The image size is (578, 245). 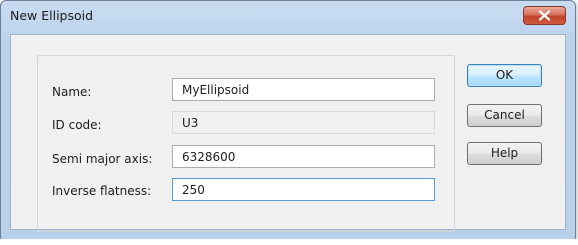 What do you see at coordinates (77, 125) in the screenshot?
I see `id-code-label: ID code:` at bounding box center [77, 125].